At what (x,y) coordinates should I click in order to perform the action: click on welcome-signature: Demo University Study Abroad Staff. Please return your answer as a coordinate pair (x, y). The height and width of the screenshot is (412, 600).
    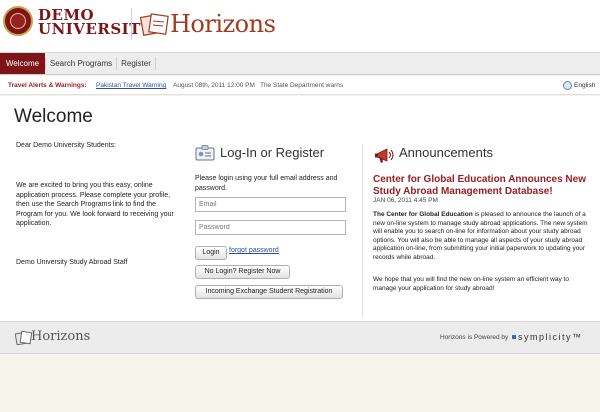
    Looking at the image, I should click on (72, 262).